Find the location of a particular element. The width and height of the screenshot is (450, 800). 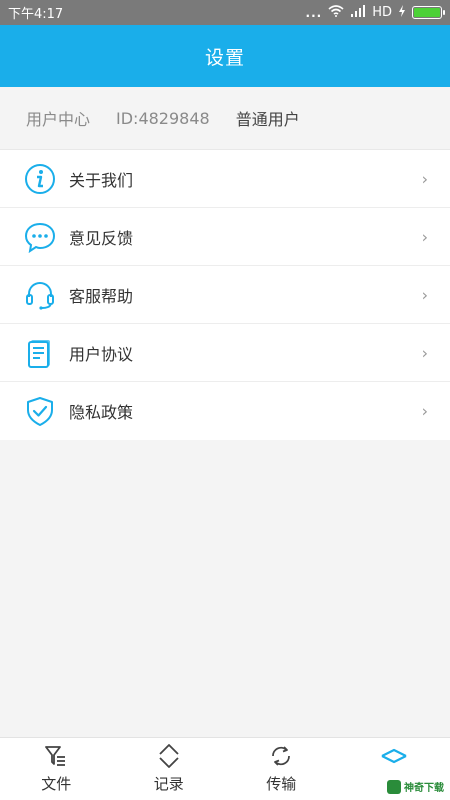

up-down-chevron-icon is located at coordinates (169, 756).